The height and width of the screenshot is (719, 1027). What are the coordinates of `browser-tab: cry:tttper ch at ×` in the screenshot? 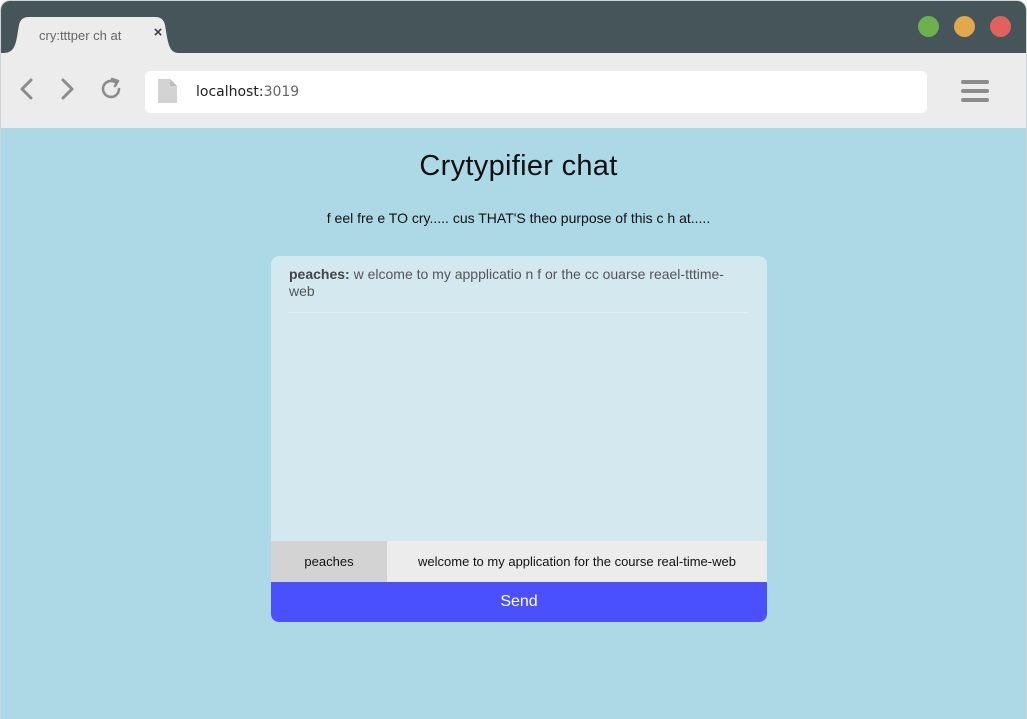 It's located at (91, 35).